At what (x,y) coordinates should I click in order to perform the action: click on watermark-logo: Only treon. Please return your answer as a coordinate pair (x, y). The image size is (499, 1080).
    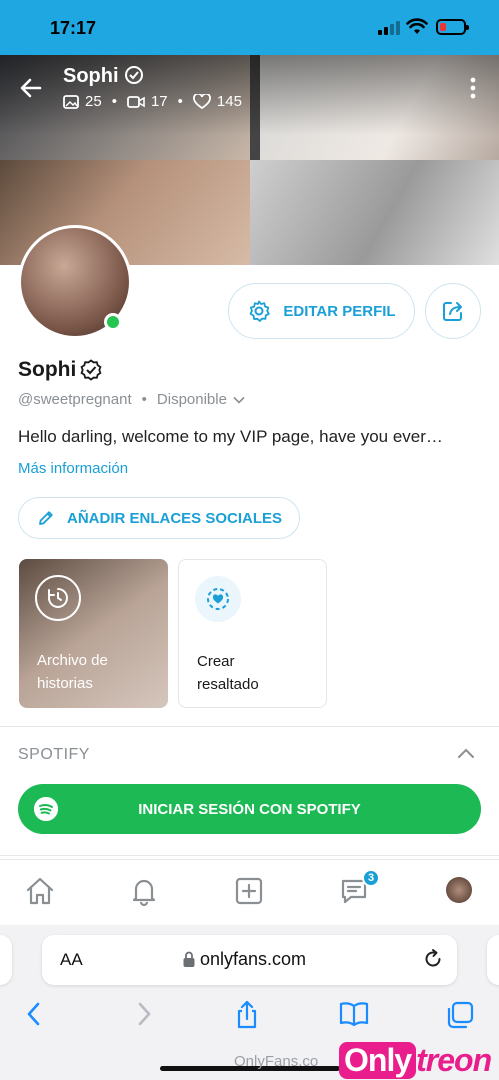
    Looking at the image, I should click on (415, 1060).